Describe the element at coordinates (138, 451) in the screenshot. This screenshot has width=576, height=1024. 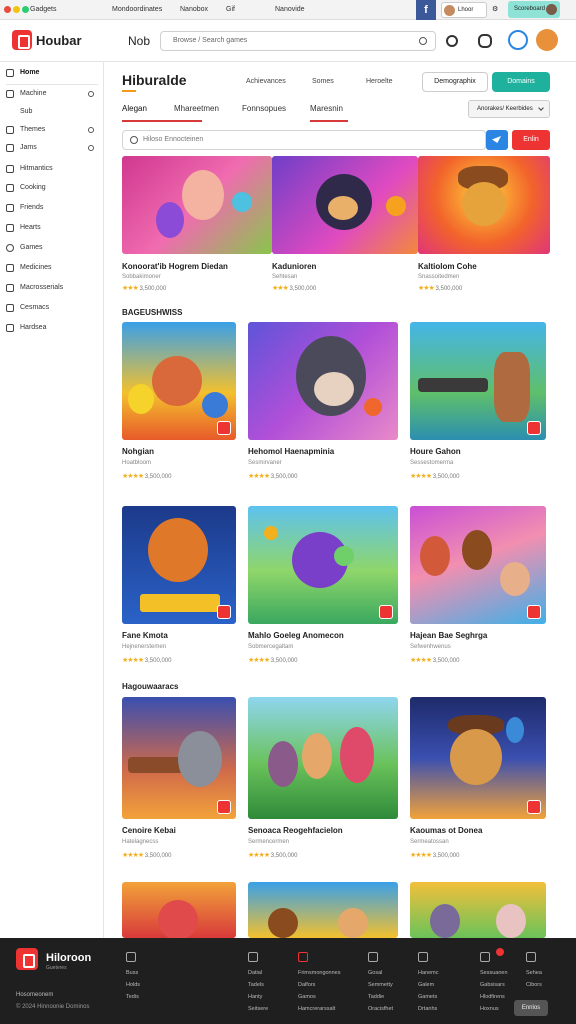
I see `game-title: Nohgian` at that location.